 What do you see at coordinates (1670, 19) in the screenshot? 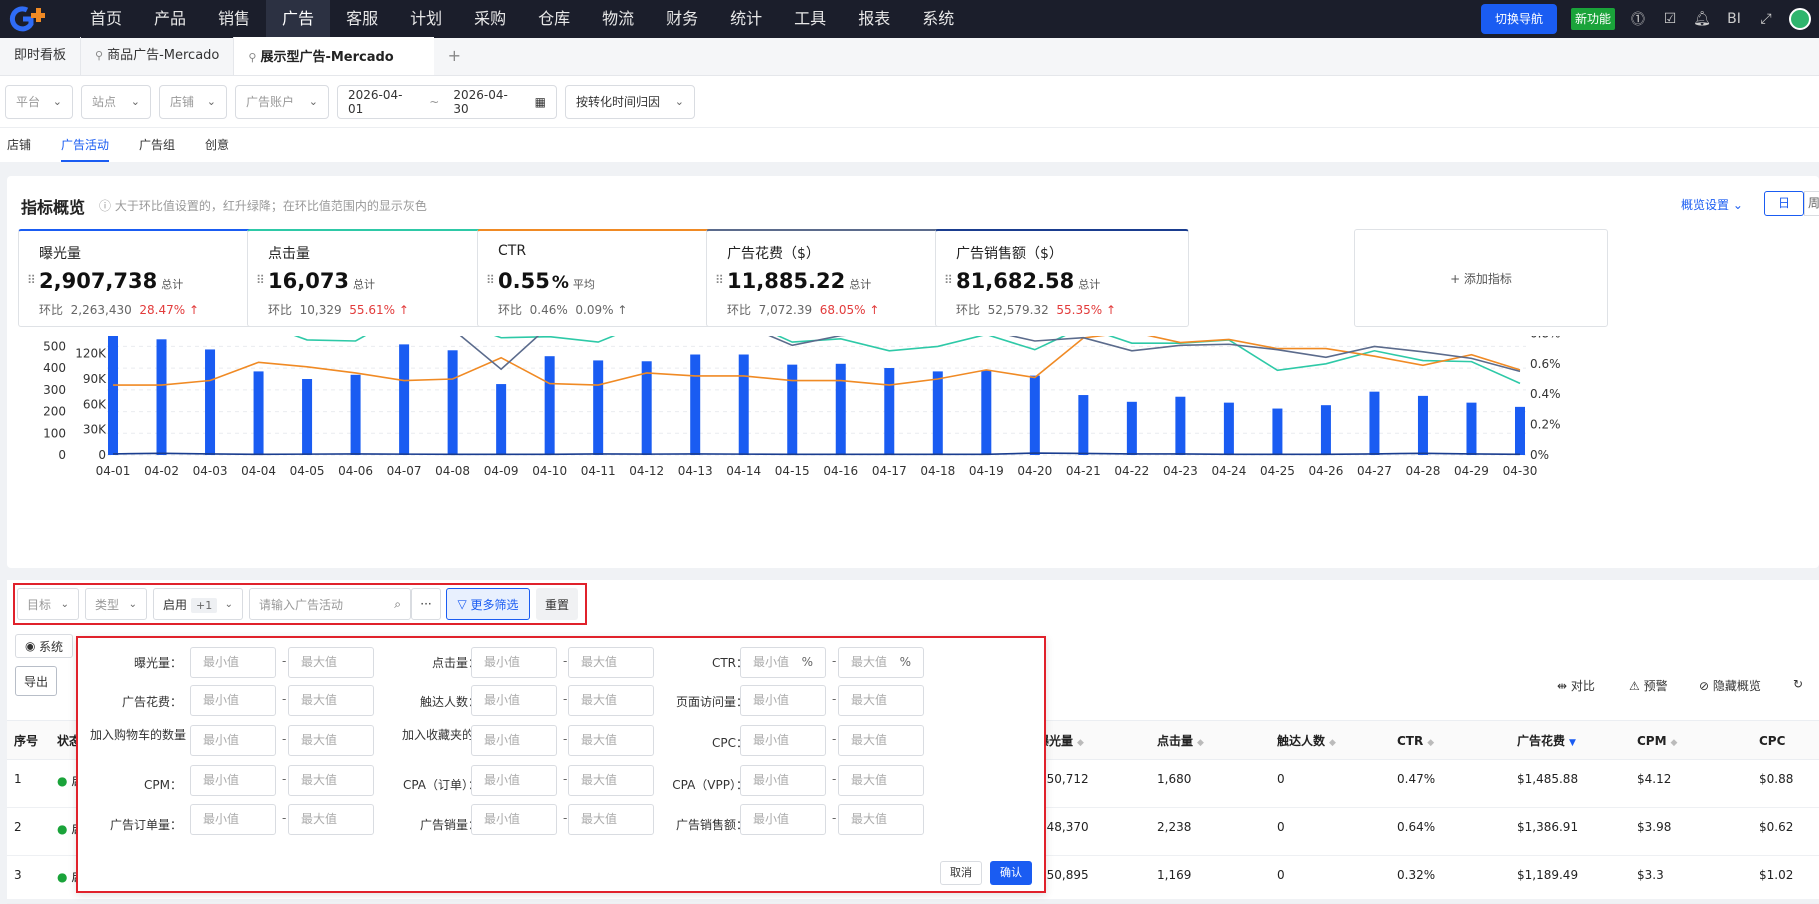
I see `task-icon: ☑` at bounding box center [1670, 19].